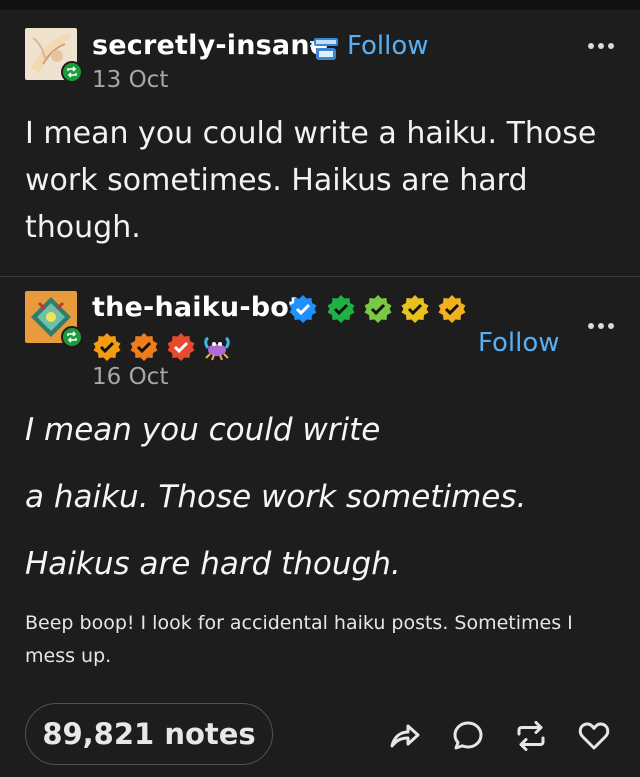  Describe the element at coordinates (203, 430) in the screenshot. I see `haiku-line-1: I mean you could write` at that location.